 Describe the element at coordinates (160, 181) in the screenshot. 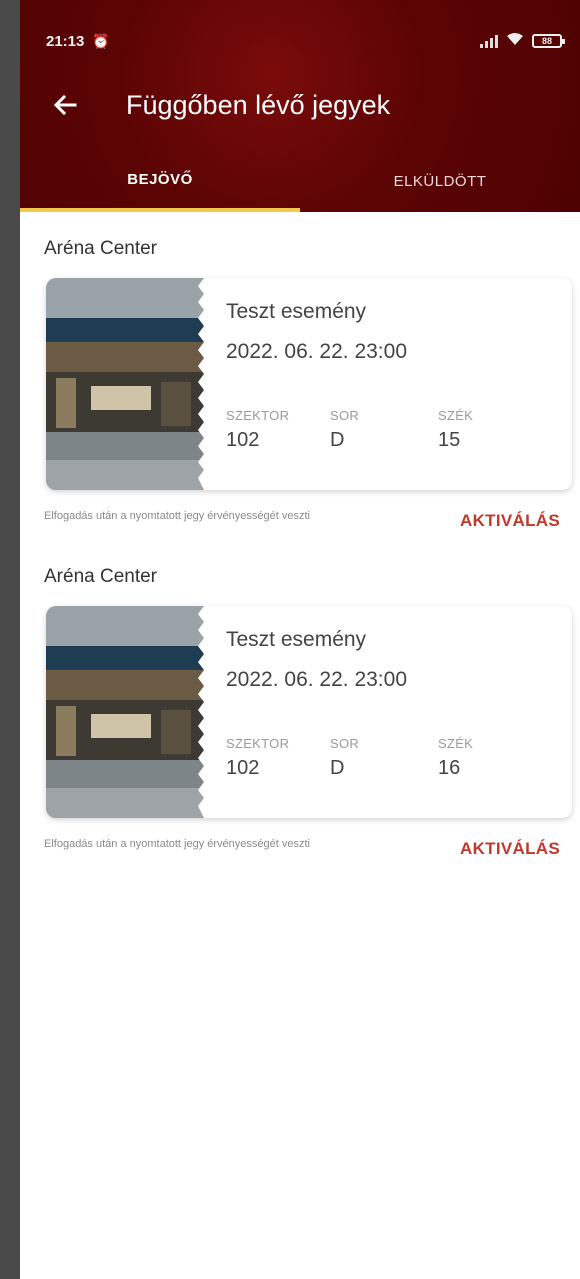

I see `tab-incoming: BEJÖVŐ` at that location.